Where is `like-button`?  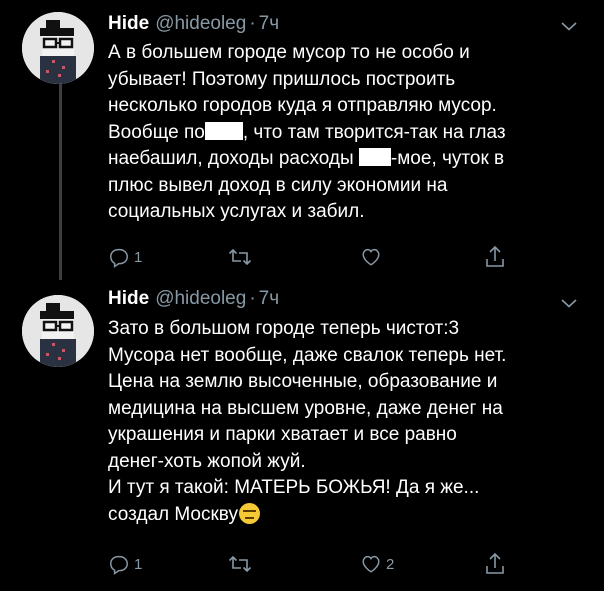
like-button is located at coordinates (373, 257).